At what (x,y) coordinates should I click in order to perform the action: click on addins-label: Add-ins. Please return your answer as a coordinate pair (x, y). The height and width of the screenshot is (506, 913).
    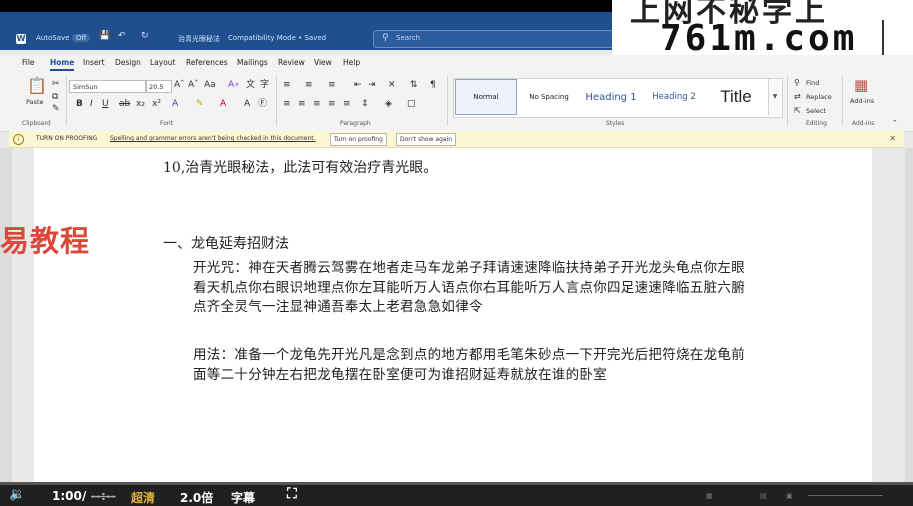
    Looking at the image, I should click on (862, 101).